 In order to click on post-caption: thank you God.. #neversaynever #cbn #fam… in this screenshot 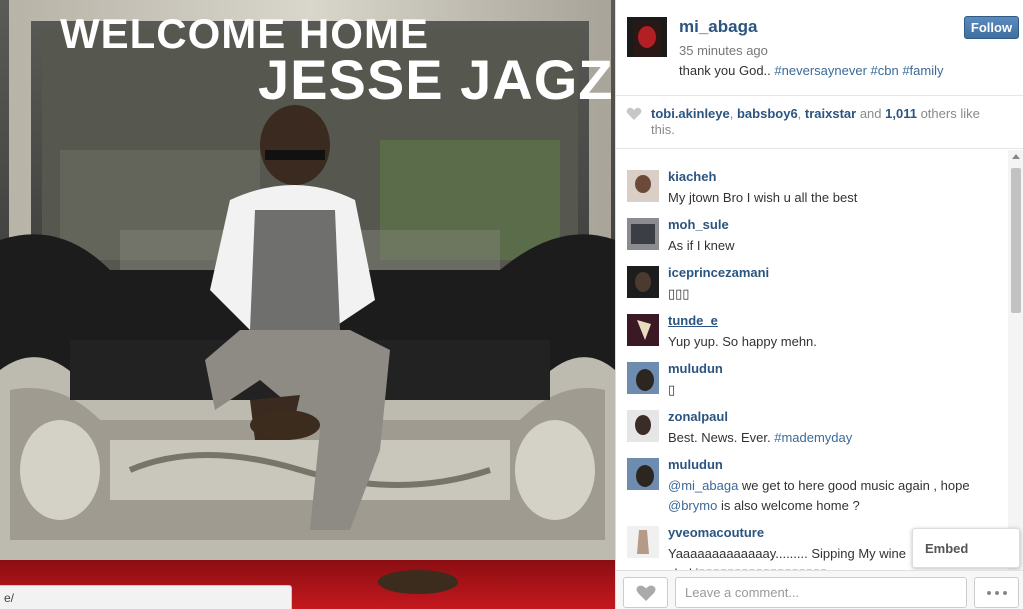, I will do `click(811, 70)`.